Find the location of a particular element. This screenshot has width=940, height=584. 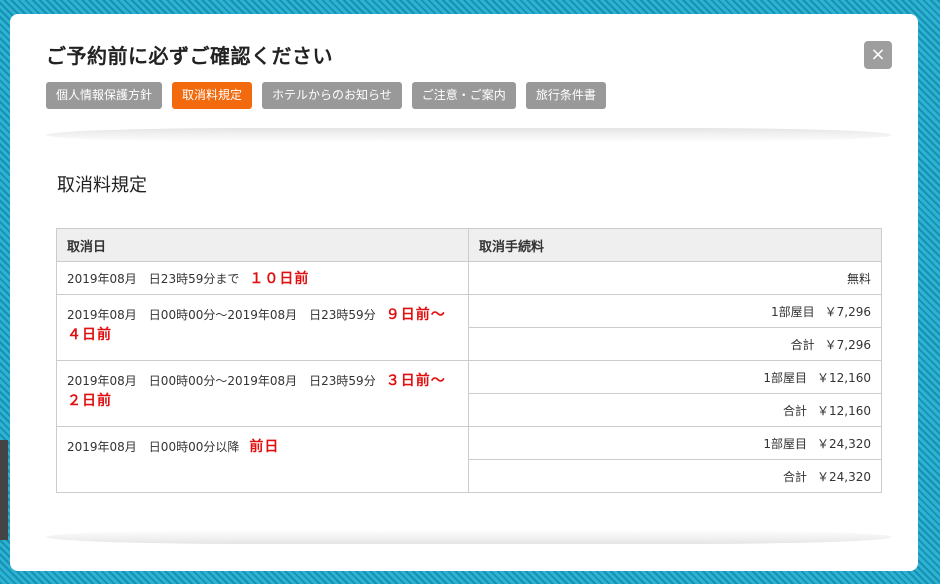

header-cancel-fee: 取消手続料 is located at coordinates (675, 245).